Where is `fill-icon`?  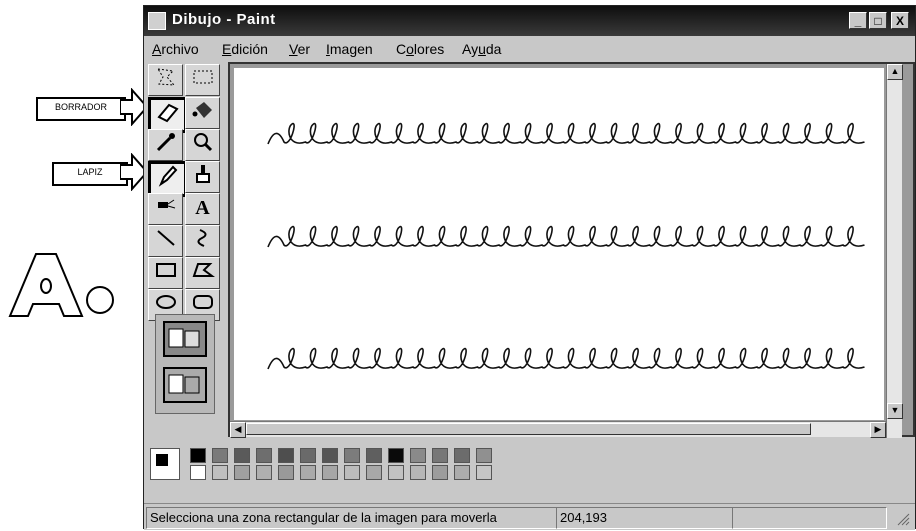
fill-icon is located at coordinates (202, 110).